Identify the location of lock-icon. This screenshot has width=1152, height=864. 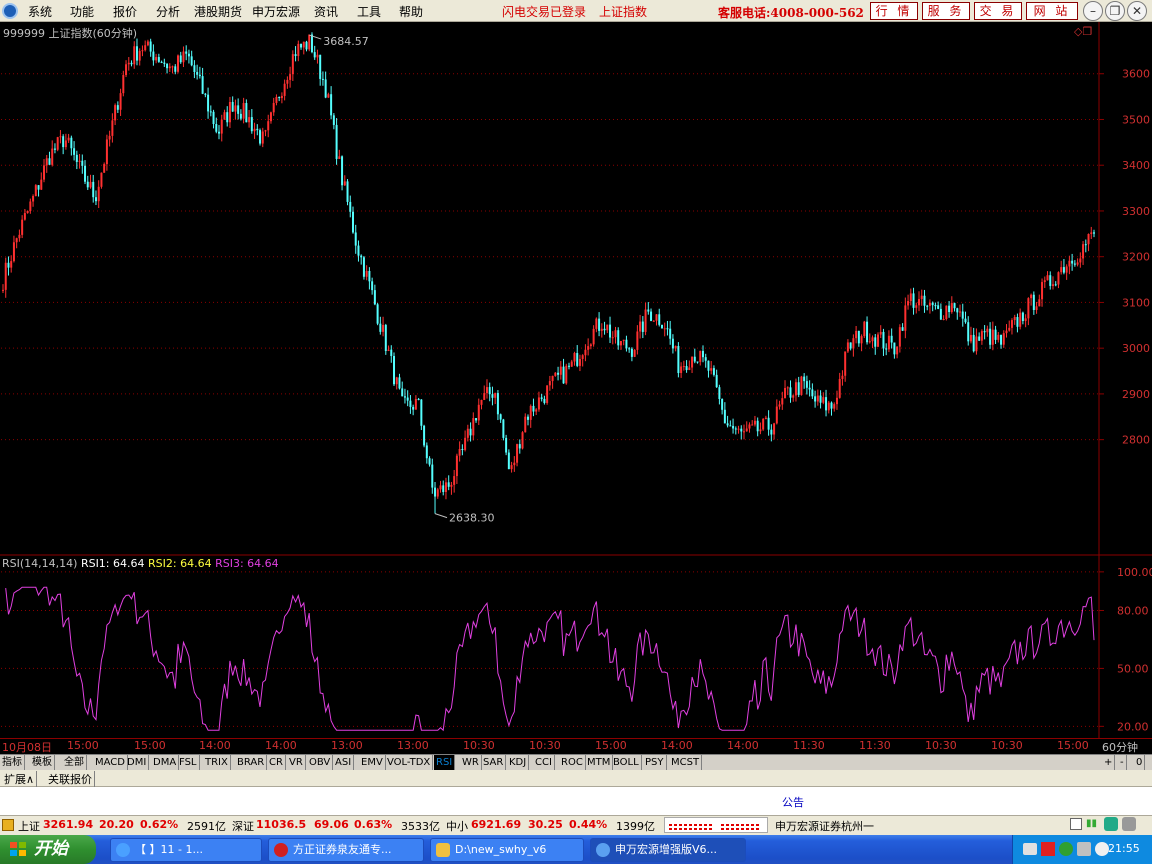
(1111, 824).